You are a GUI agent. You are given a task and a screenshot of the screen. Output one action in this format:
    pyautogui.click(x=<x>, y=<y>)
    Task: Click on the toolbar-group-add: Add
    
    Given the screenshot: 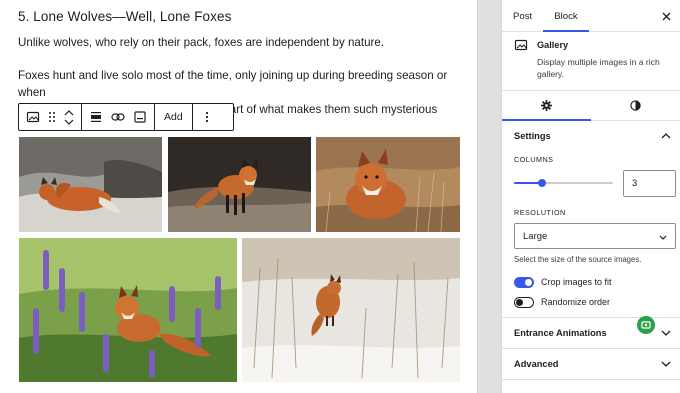 What is the action you would take?
    pyautogui.click(x=174, y=117)
    